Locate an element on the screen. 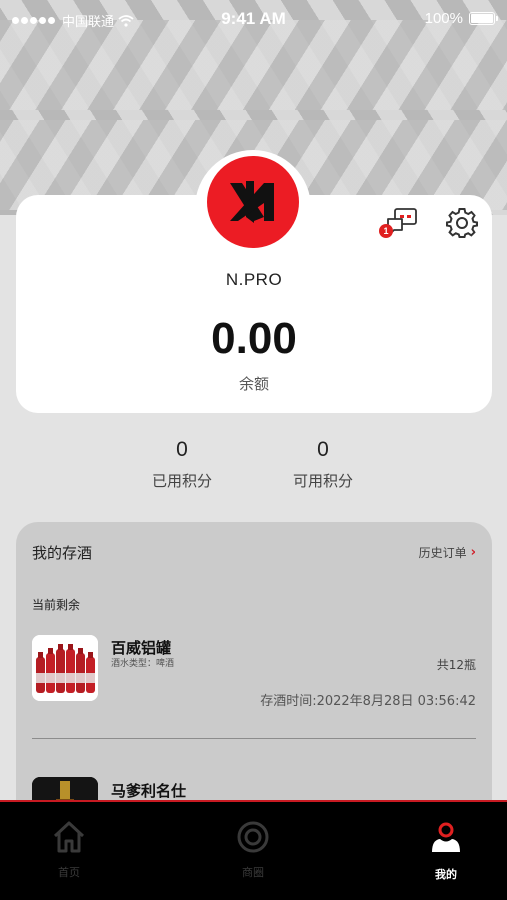 Image resolution: width=507 pixels, height=900 pixels. home-icon is located at coordinates (69, 837).